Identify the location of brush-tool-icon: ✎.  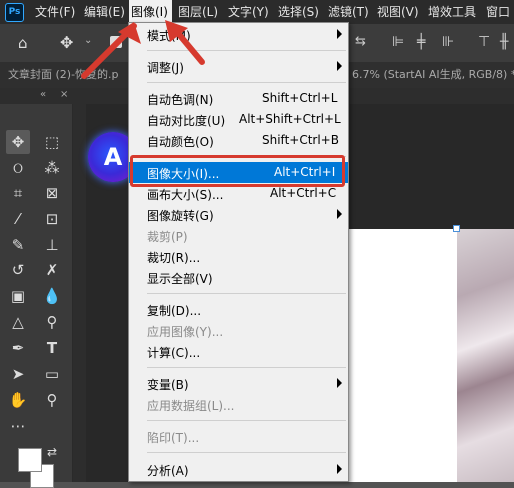
(18, 245).